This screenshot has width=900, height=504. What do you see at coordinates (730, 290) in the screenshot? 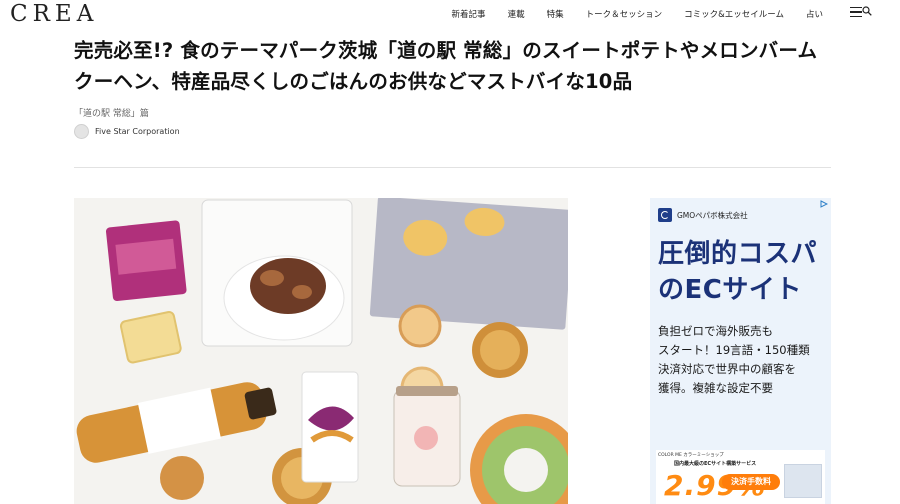
I see `ad-headline-line2: のECサイト` at bounding box center [730, 290].